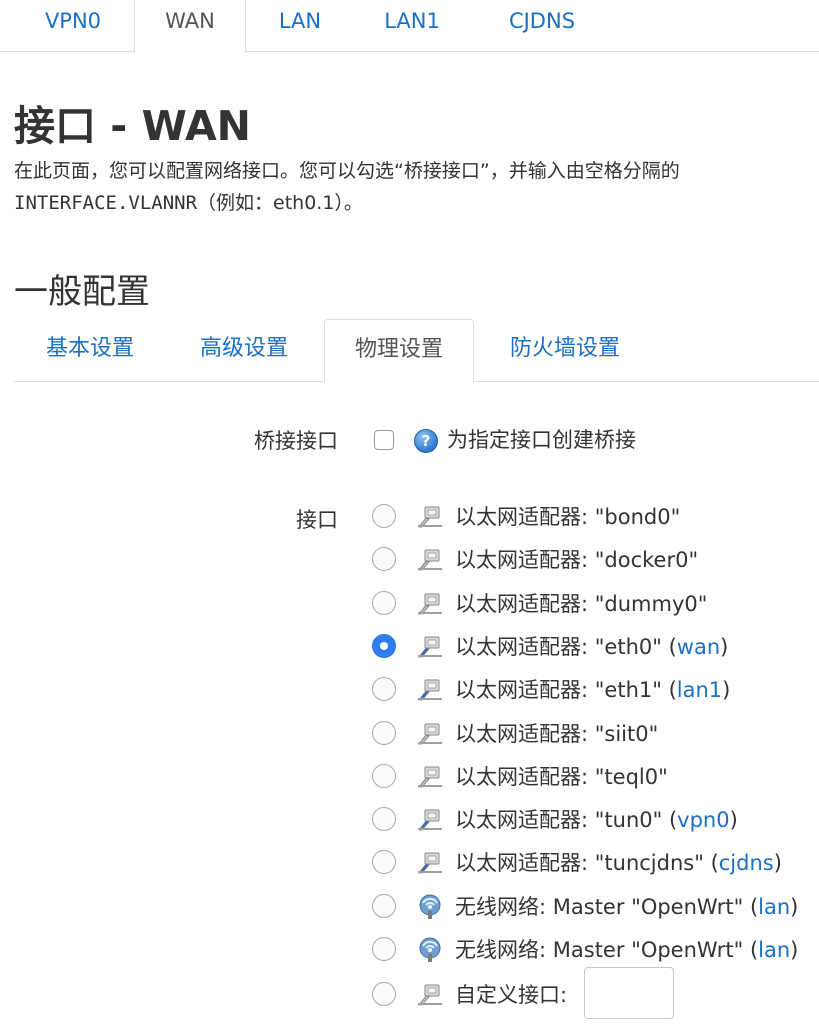 This screenshot has height=1024, width=819. I want to click on interface-option-label: 以太网适配器: "tuncjdns" (cjdns), so click(618, 863).